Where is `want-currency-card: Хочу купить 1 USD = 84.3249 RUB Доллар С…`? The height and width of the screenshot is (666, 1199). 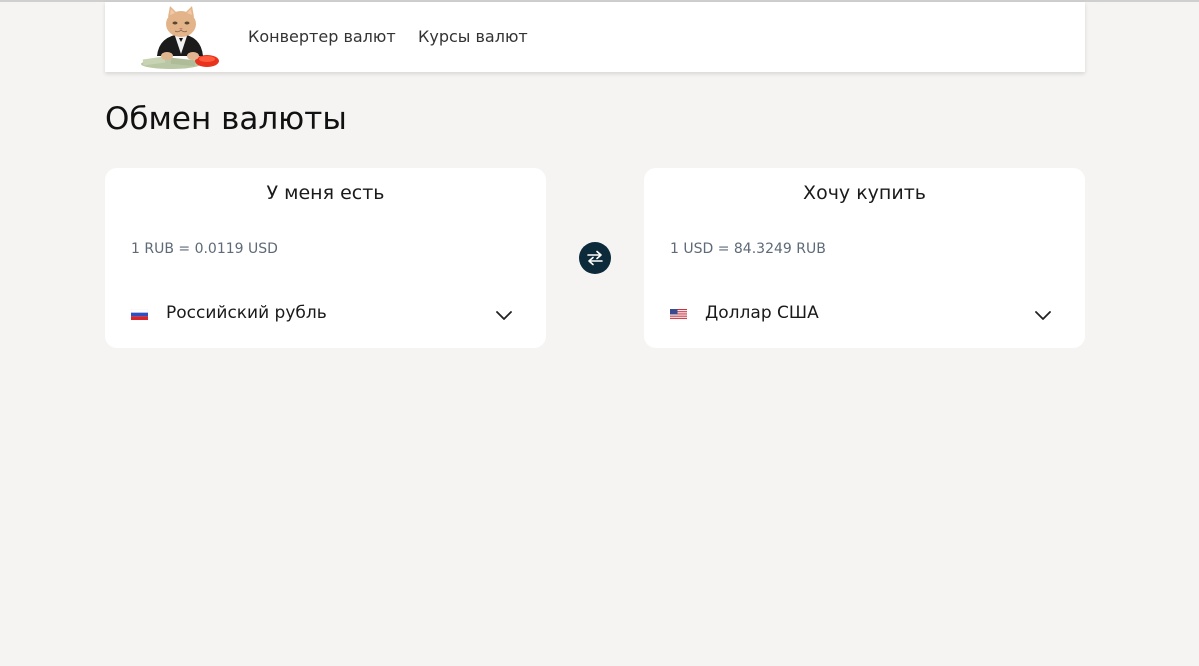 want-currency-card: Хочу купить 1 USD = 84.3249 RUB Доллар С… is located at coordinates (864, 258).